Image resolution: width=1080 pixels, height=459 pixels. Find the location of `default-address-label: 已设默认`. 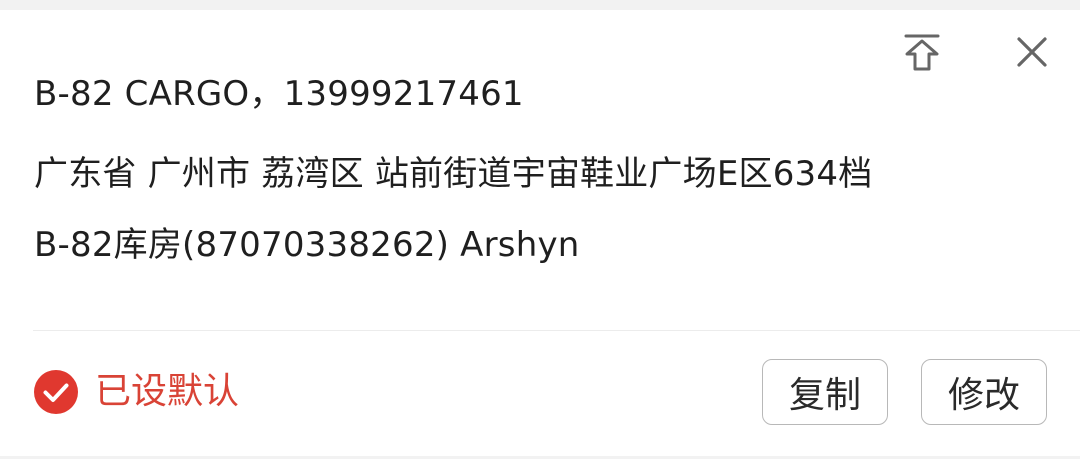

default-address-label: 已设默认 is located at coordinates (167, 391).